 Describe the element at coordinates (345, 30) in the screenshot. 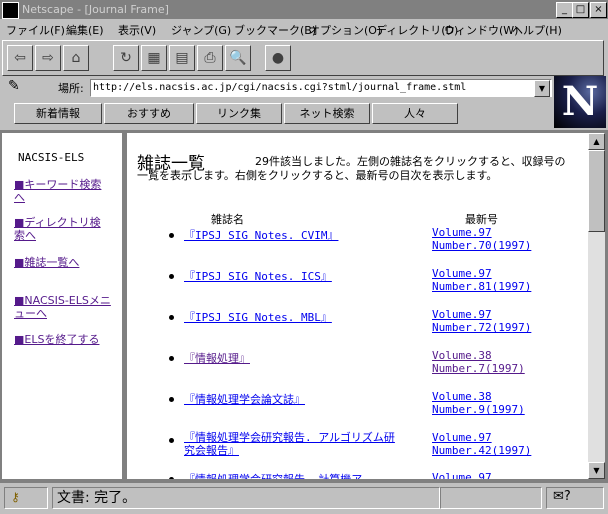

I see `menu-options: オプション(O)` at that location.